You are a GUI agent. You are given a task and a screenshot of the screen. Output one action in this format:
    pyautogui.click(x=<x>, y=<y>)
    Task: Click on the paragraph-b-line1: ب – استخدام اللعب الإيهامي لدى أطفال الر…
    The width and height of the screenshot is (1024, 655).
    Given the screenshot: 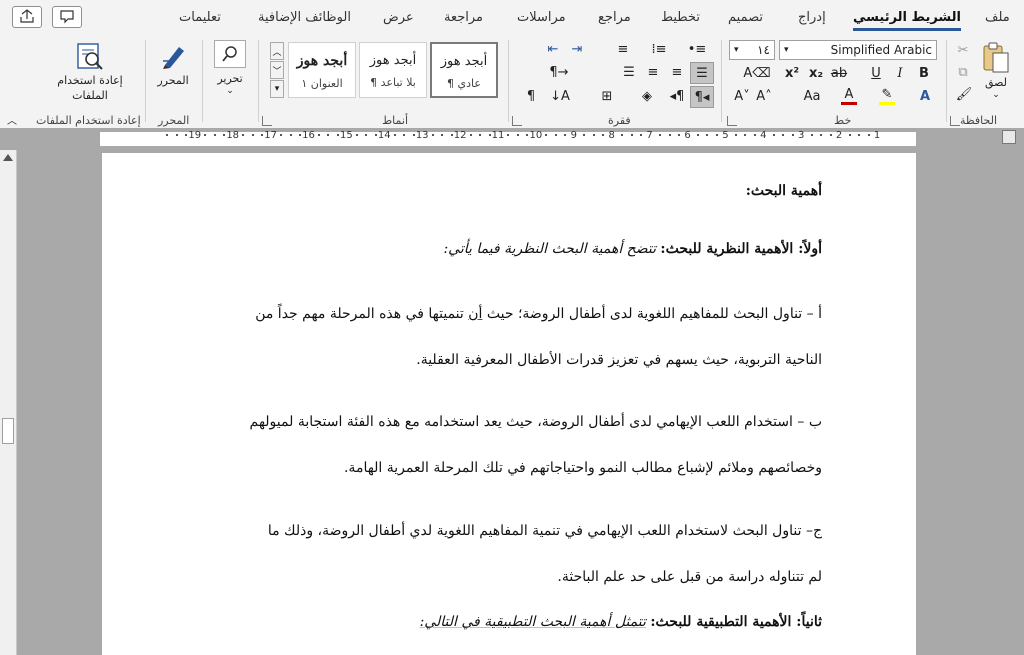 What is the action you would take?
    pyautogui.click(x=535, y=422)
    